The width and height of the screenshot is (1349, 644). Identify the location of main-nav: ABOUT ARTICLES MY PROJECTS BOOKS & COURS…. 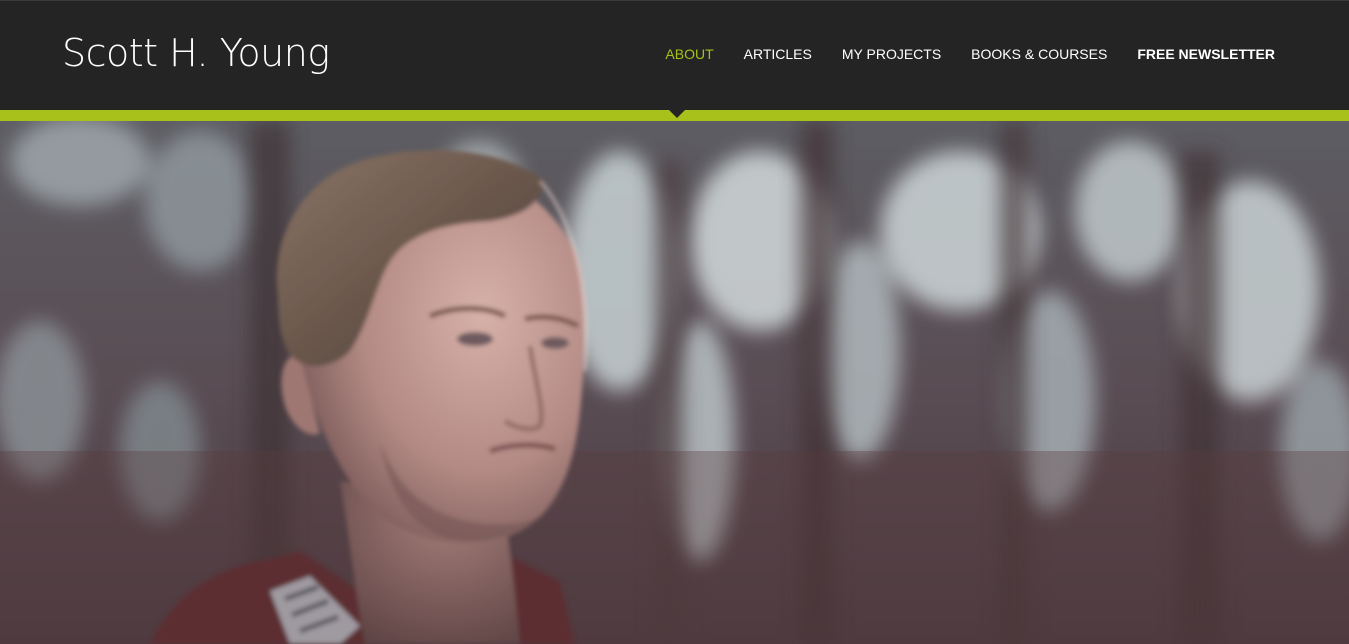
(970, 54).